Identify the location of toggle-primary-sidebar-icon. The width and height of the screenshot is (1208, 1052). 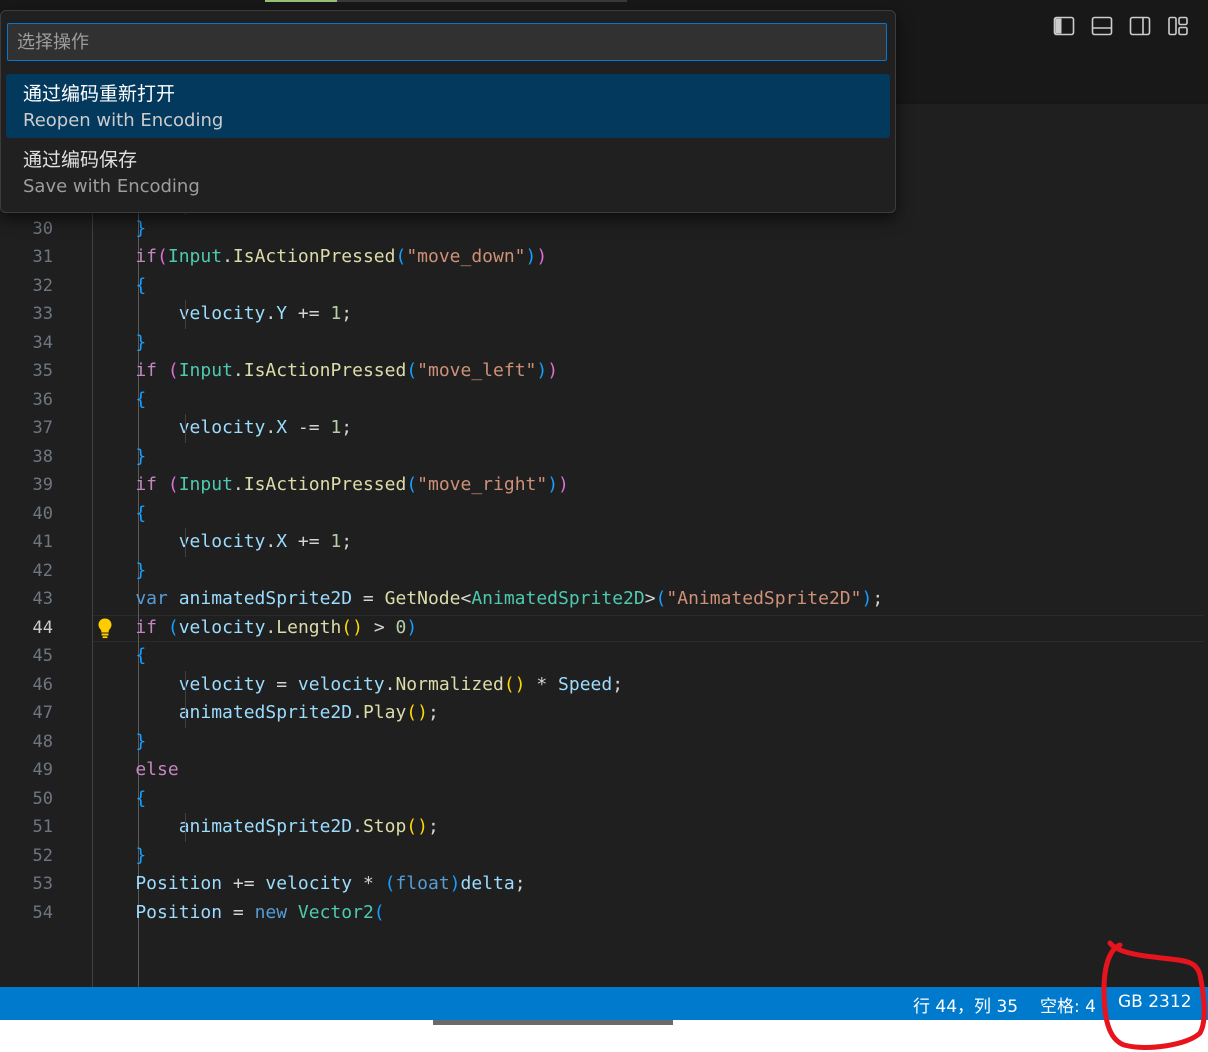
(1064, 26).